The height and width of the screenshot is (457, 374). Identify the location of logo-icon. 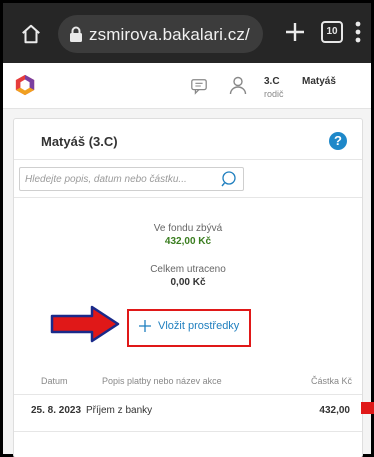
(25, 85).